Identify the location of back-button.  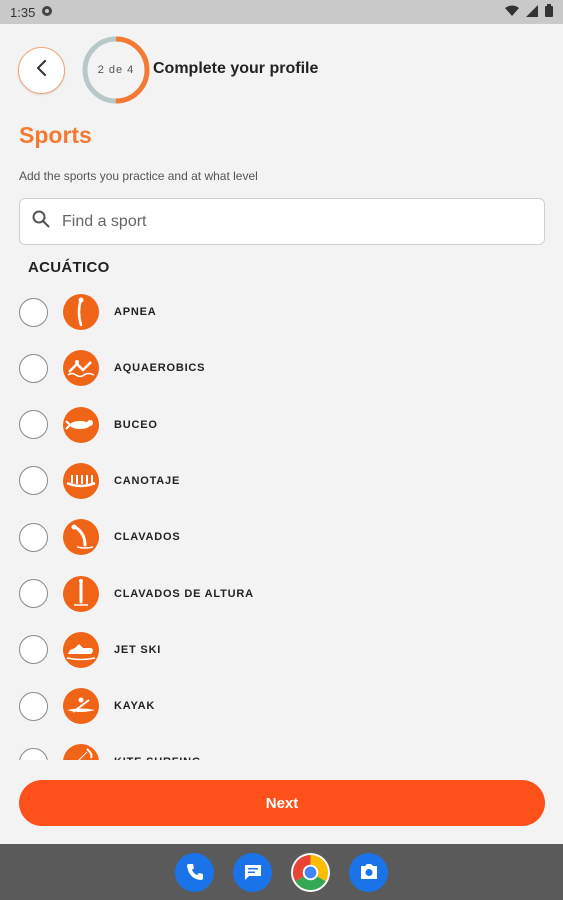
(41, 70).